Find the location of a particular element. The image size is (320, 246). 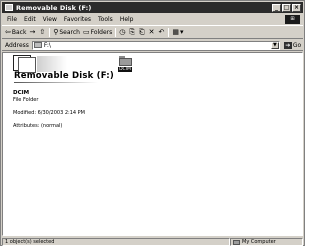

window-controls: _ □ × is located at coordinates (286, 7).